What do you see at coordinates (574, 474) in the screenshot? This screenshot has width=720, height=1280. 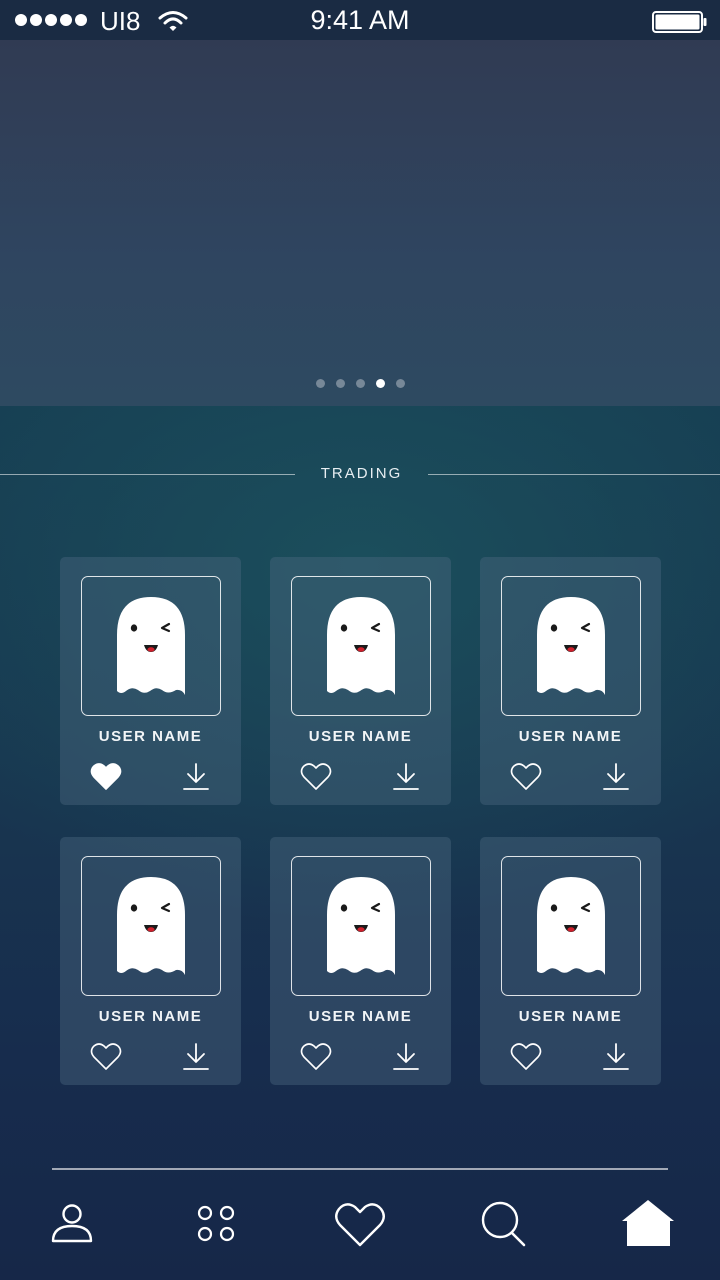 I see `section-divider-right` at bounding box center [574, 474].